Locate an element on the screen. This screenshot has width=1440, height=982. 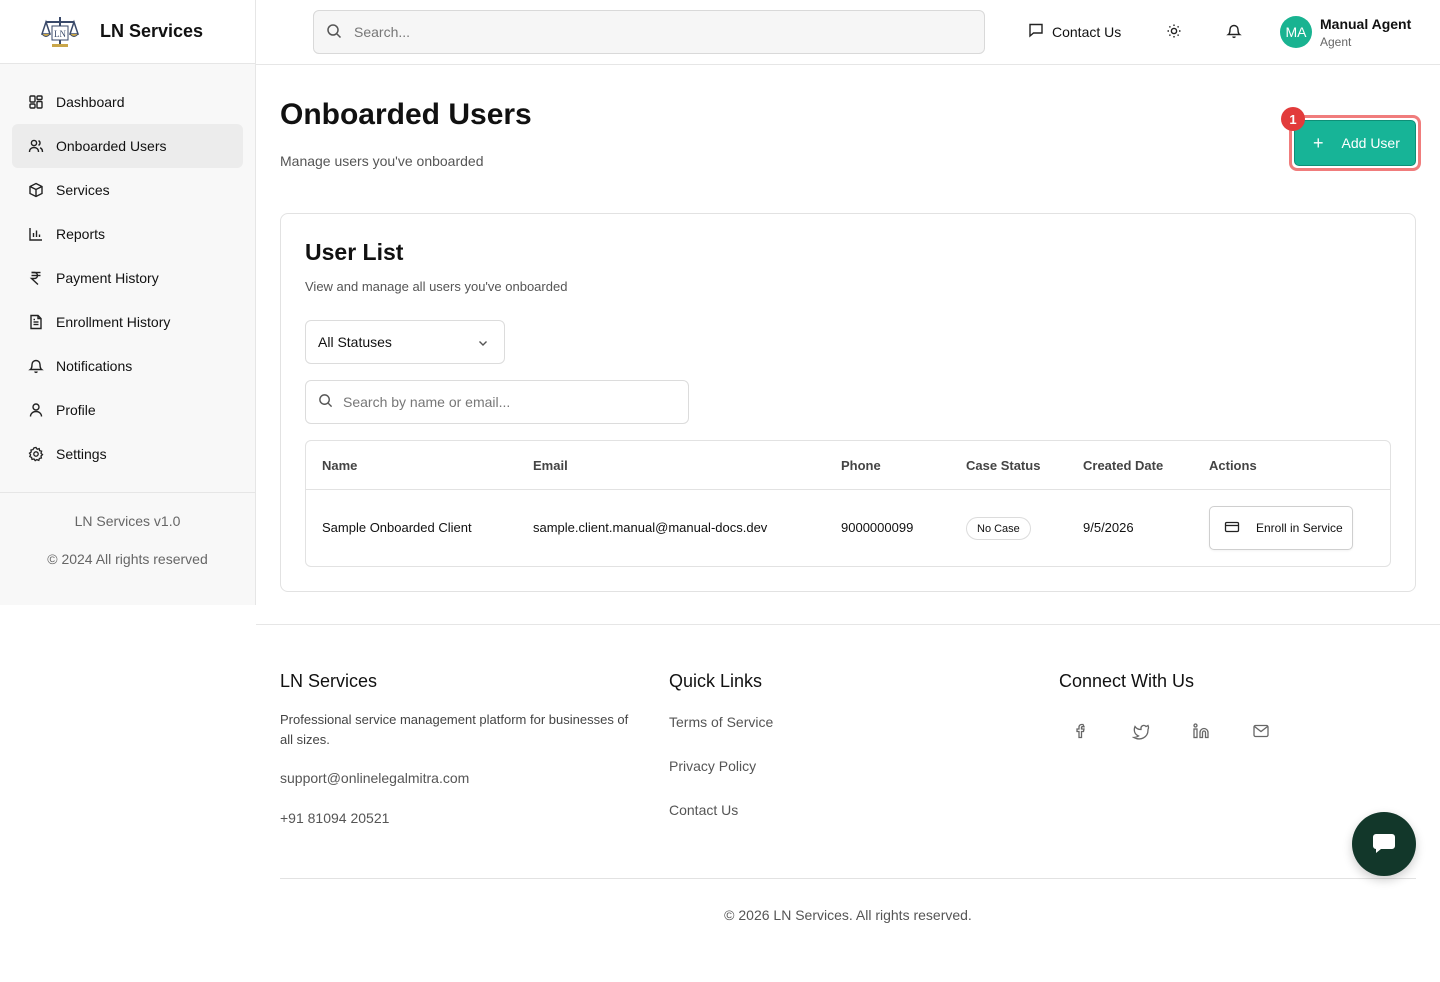
document-icon is located at coordinates (36, 322).